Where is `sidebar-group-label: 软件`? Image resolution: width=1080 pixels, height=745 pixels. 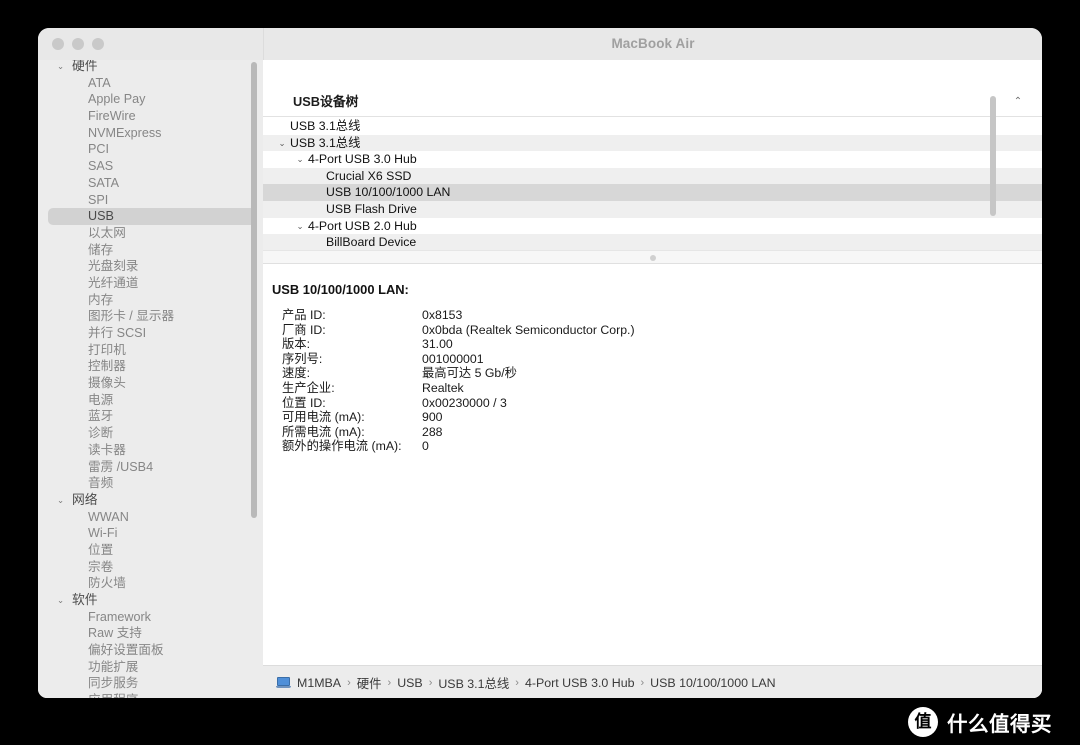
sidebar-group-label: 软件 is located at coordinates (85, 599).